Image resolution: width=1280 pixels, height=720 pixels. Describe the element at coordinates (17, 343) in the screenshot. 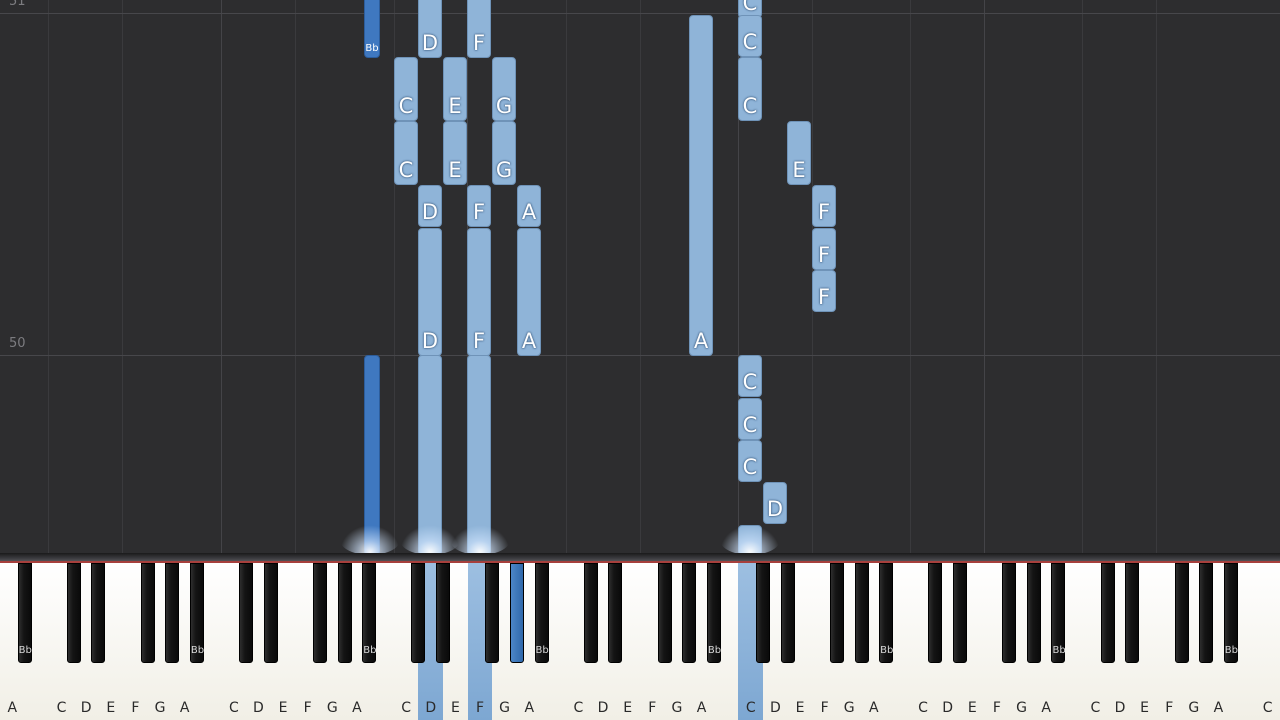

I see `measure-number: 50` at that location.